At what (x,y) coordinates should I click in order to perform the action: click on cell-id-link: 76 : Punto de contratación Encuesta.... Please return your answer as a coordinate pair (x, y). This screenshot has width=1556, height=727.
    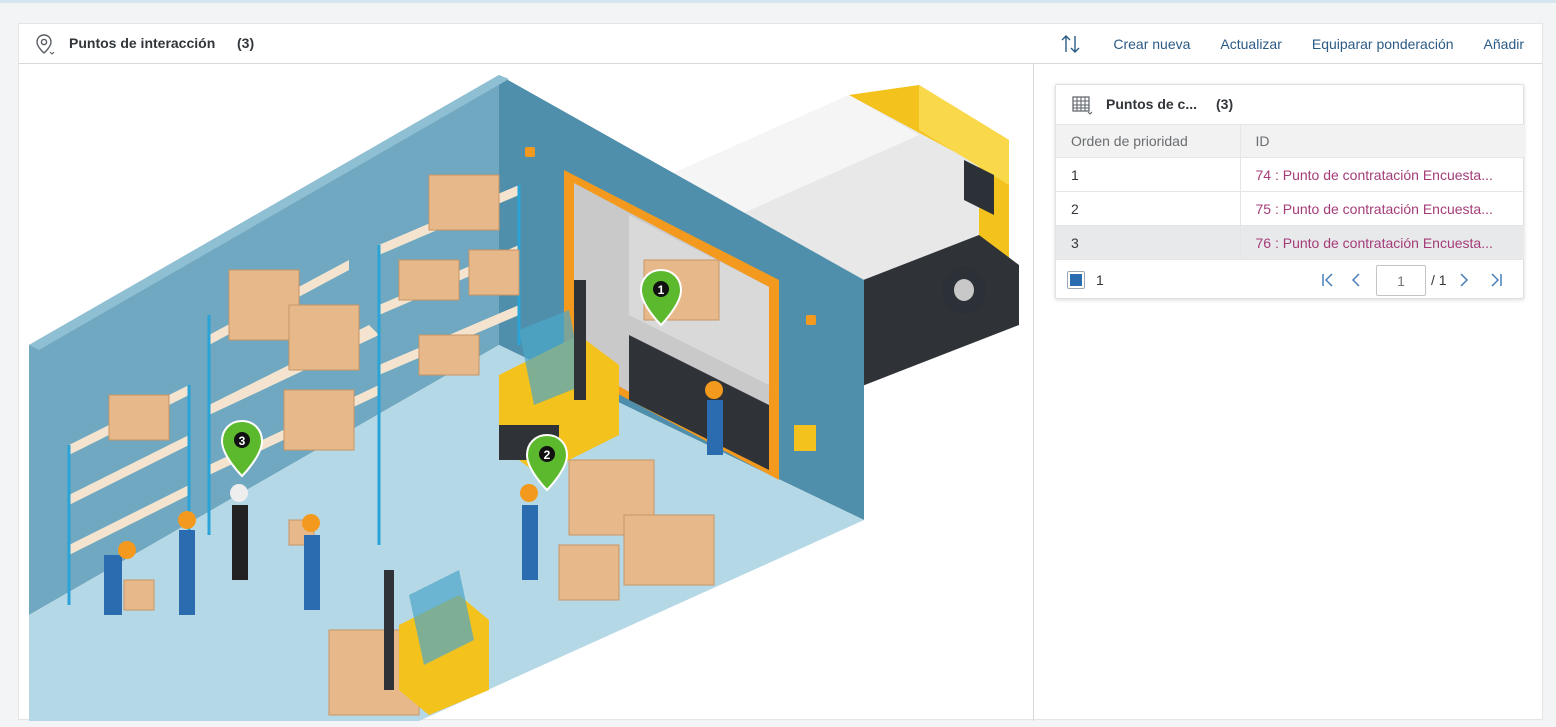
    Looking at the image, I should click on (1382, 242).